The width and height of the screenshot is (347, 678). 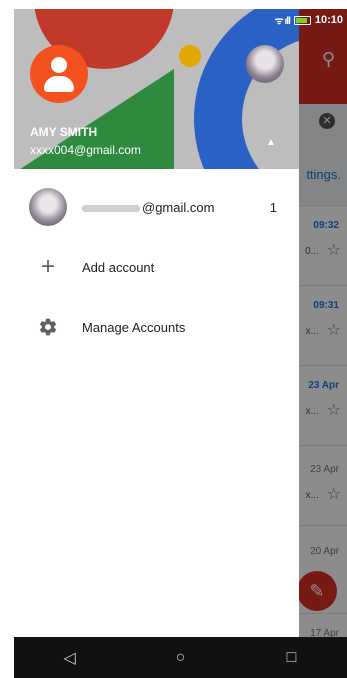 I want to click on home-icon: ○, so click(x=181, y=658).